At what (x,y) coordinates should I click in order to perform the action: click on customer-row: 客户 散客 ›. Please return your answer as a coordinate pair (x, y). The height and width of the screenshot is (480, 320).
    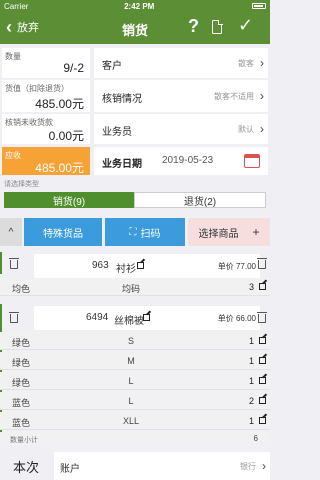
    Looking at the image, I should click on (181, 63).